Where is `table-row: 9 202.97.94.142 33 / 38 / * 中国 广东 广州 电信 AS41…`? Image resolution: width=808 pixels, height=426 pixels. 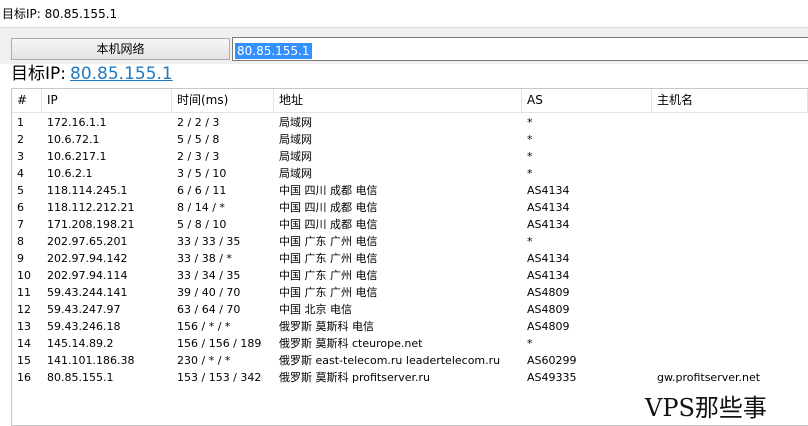
table-row: 9 202.97.94.142 33 / 38 / * 中国 广东 广州 电信 AS41… is located at coordinates (410, 258).